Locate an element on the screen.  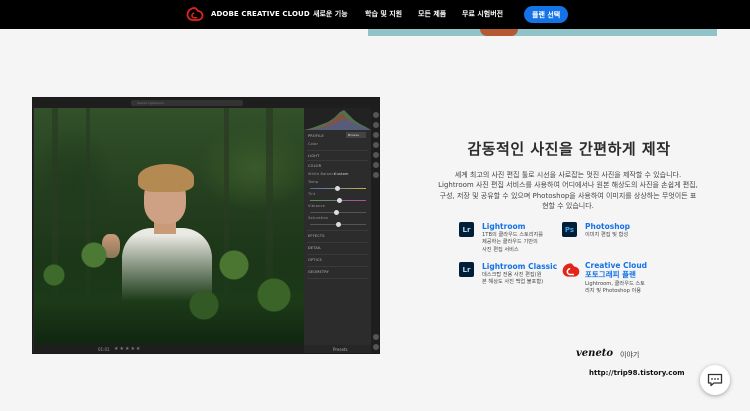
panel-wb-label: White Balance is located at coordinates (322, 174).